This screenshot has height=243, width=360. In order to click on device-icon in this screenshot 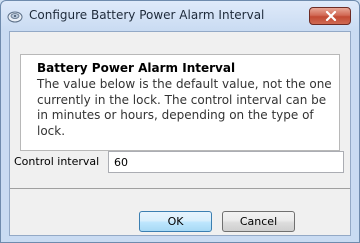, I will do `click(15, 16)`.